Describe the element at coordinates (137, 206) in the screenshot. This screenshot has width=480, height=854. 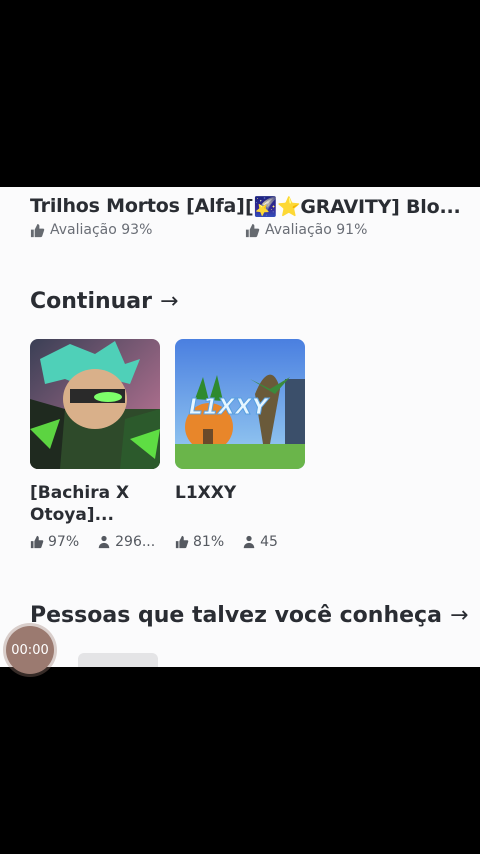
I see `game-title: Trilhos Mortos [Alfa]` at that location.